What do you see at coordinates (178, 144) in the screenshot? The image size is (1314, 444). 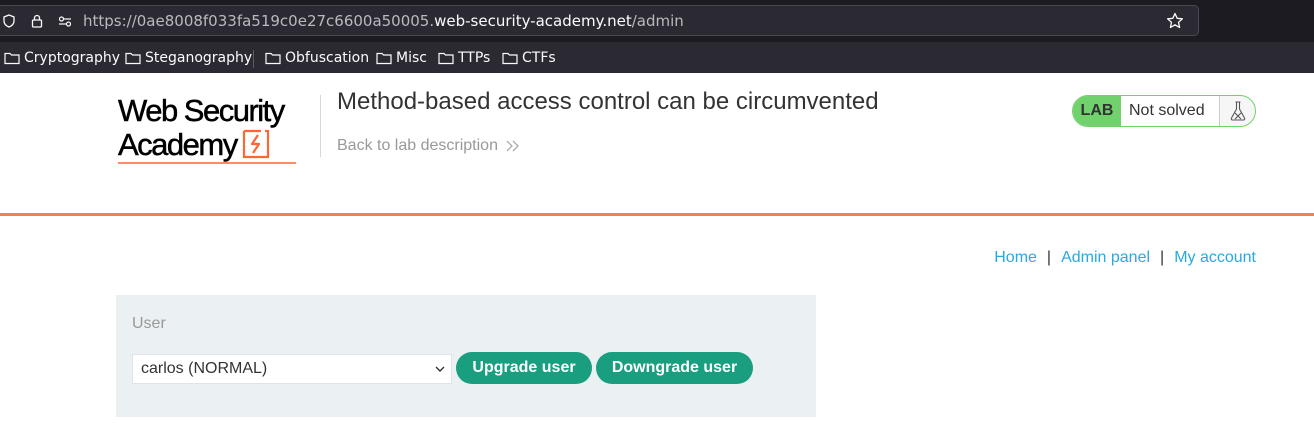 I see `logo-line-2: Academy` at bounding box center [178, 144].